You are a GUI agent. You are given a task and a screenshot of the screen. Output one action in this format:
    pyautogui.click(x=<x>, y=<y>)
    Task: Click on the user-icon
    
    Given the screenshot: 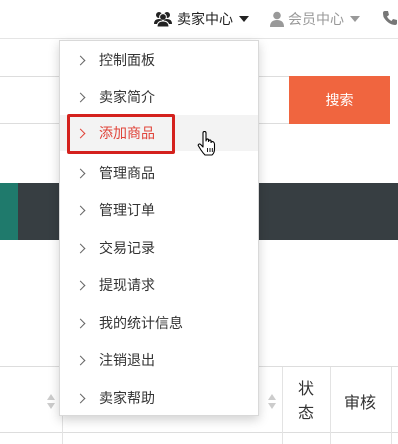 What is the action you would take?
    pyautogui.click(x=277, y=19)
    